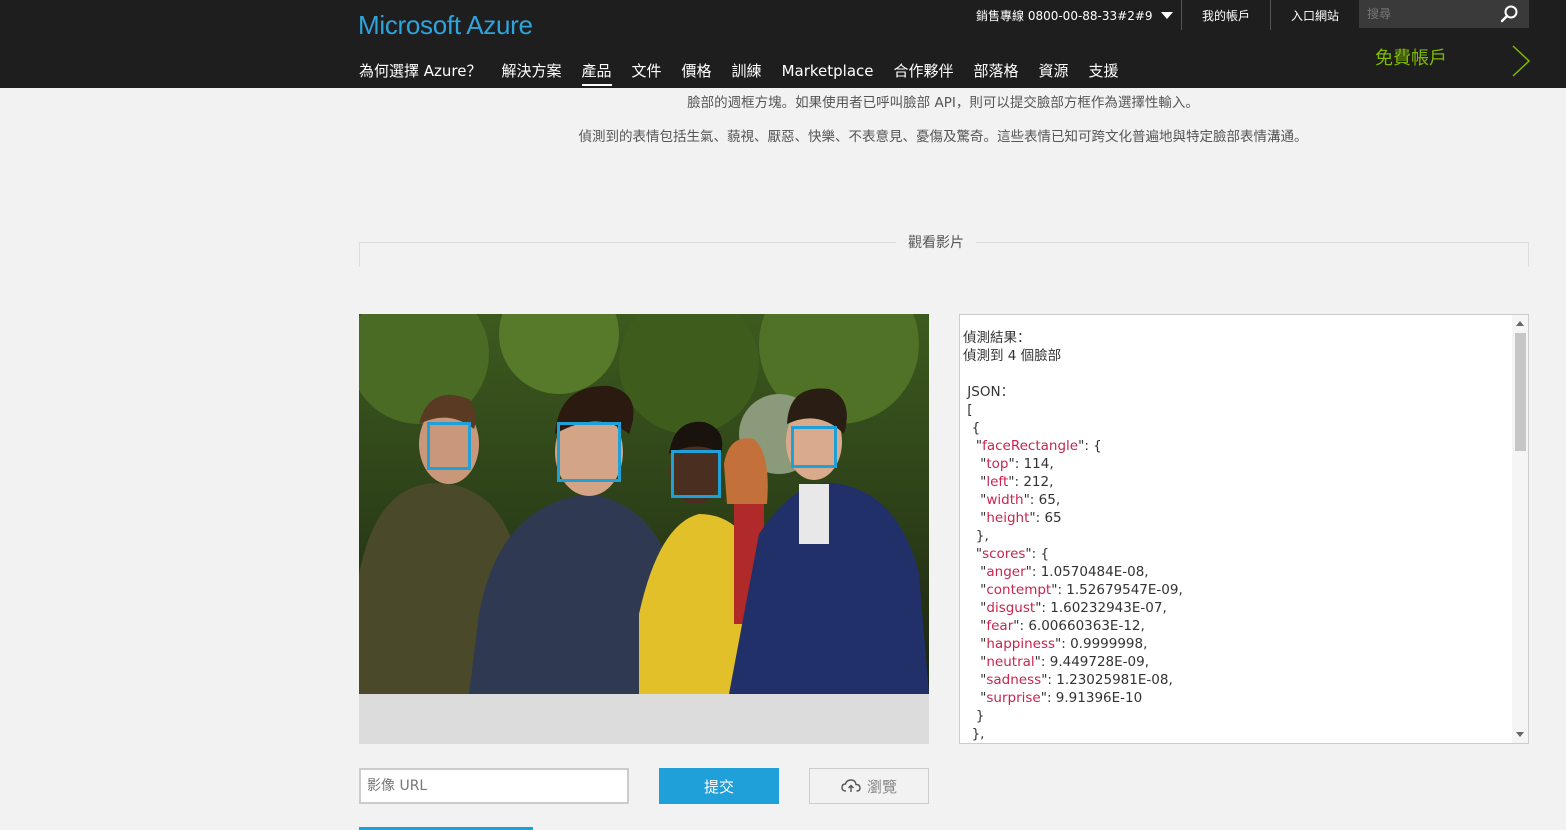  Describe the element at coordinates (1084, 626) in the screenshot. I see `score-value: 6.00660363E-12` at that location.